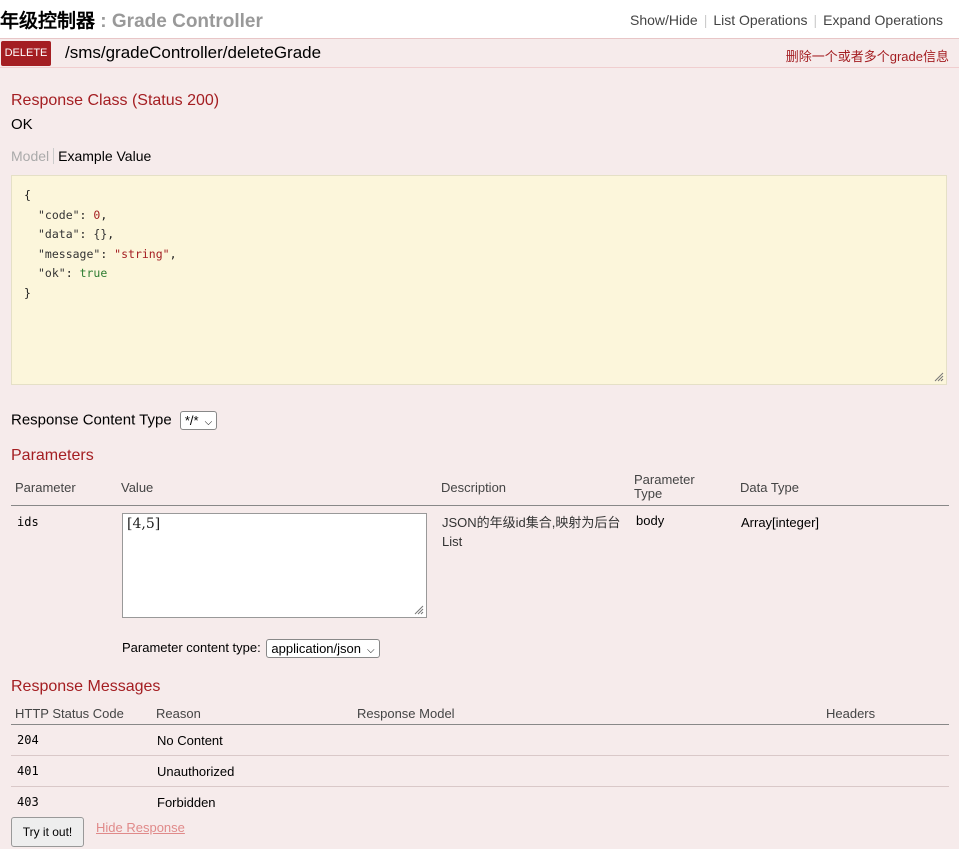 The width and height of the screenshot is (959, 849). I want to click on json-value-message: "string", so click(142, 253).